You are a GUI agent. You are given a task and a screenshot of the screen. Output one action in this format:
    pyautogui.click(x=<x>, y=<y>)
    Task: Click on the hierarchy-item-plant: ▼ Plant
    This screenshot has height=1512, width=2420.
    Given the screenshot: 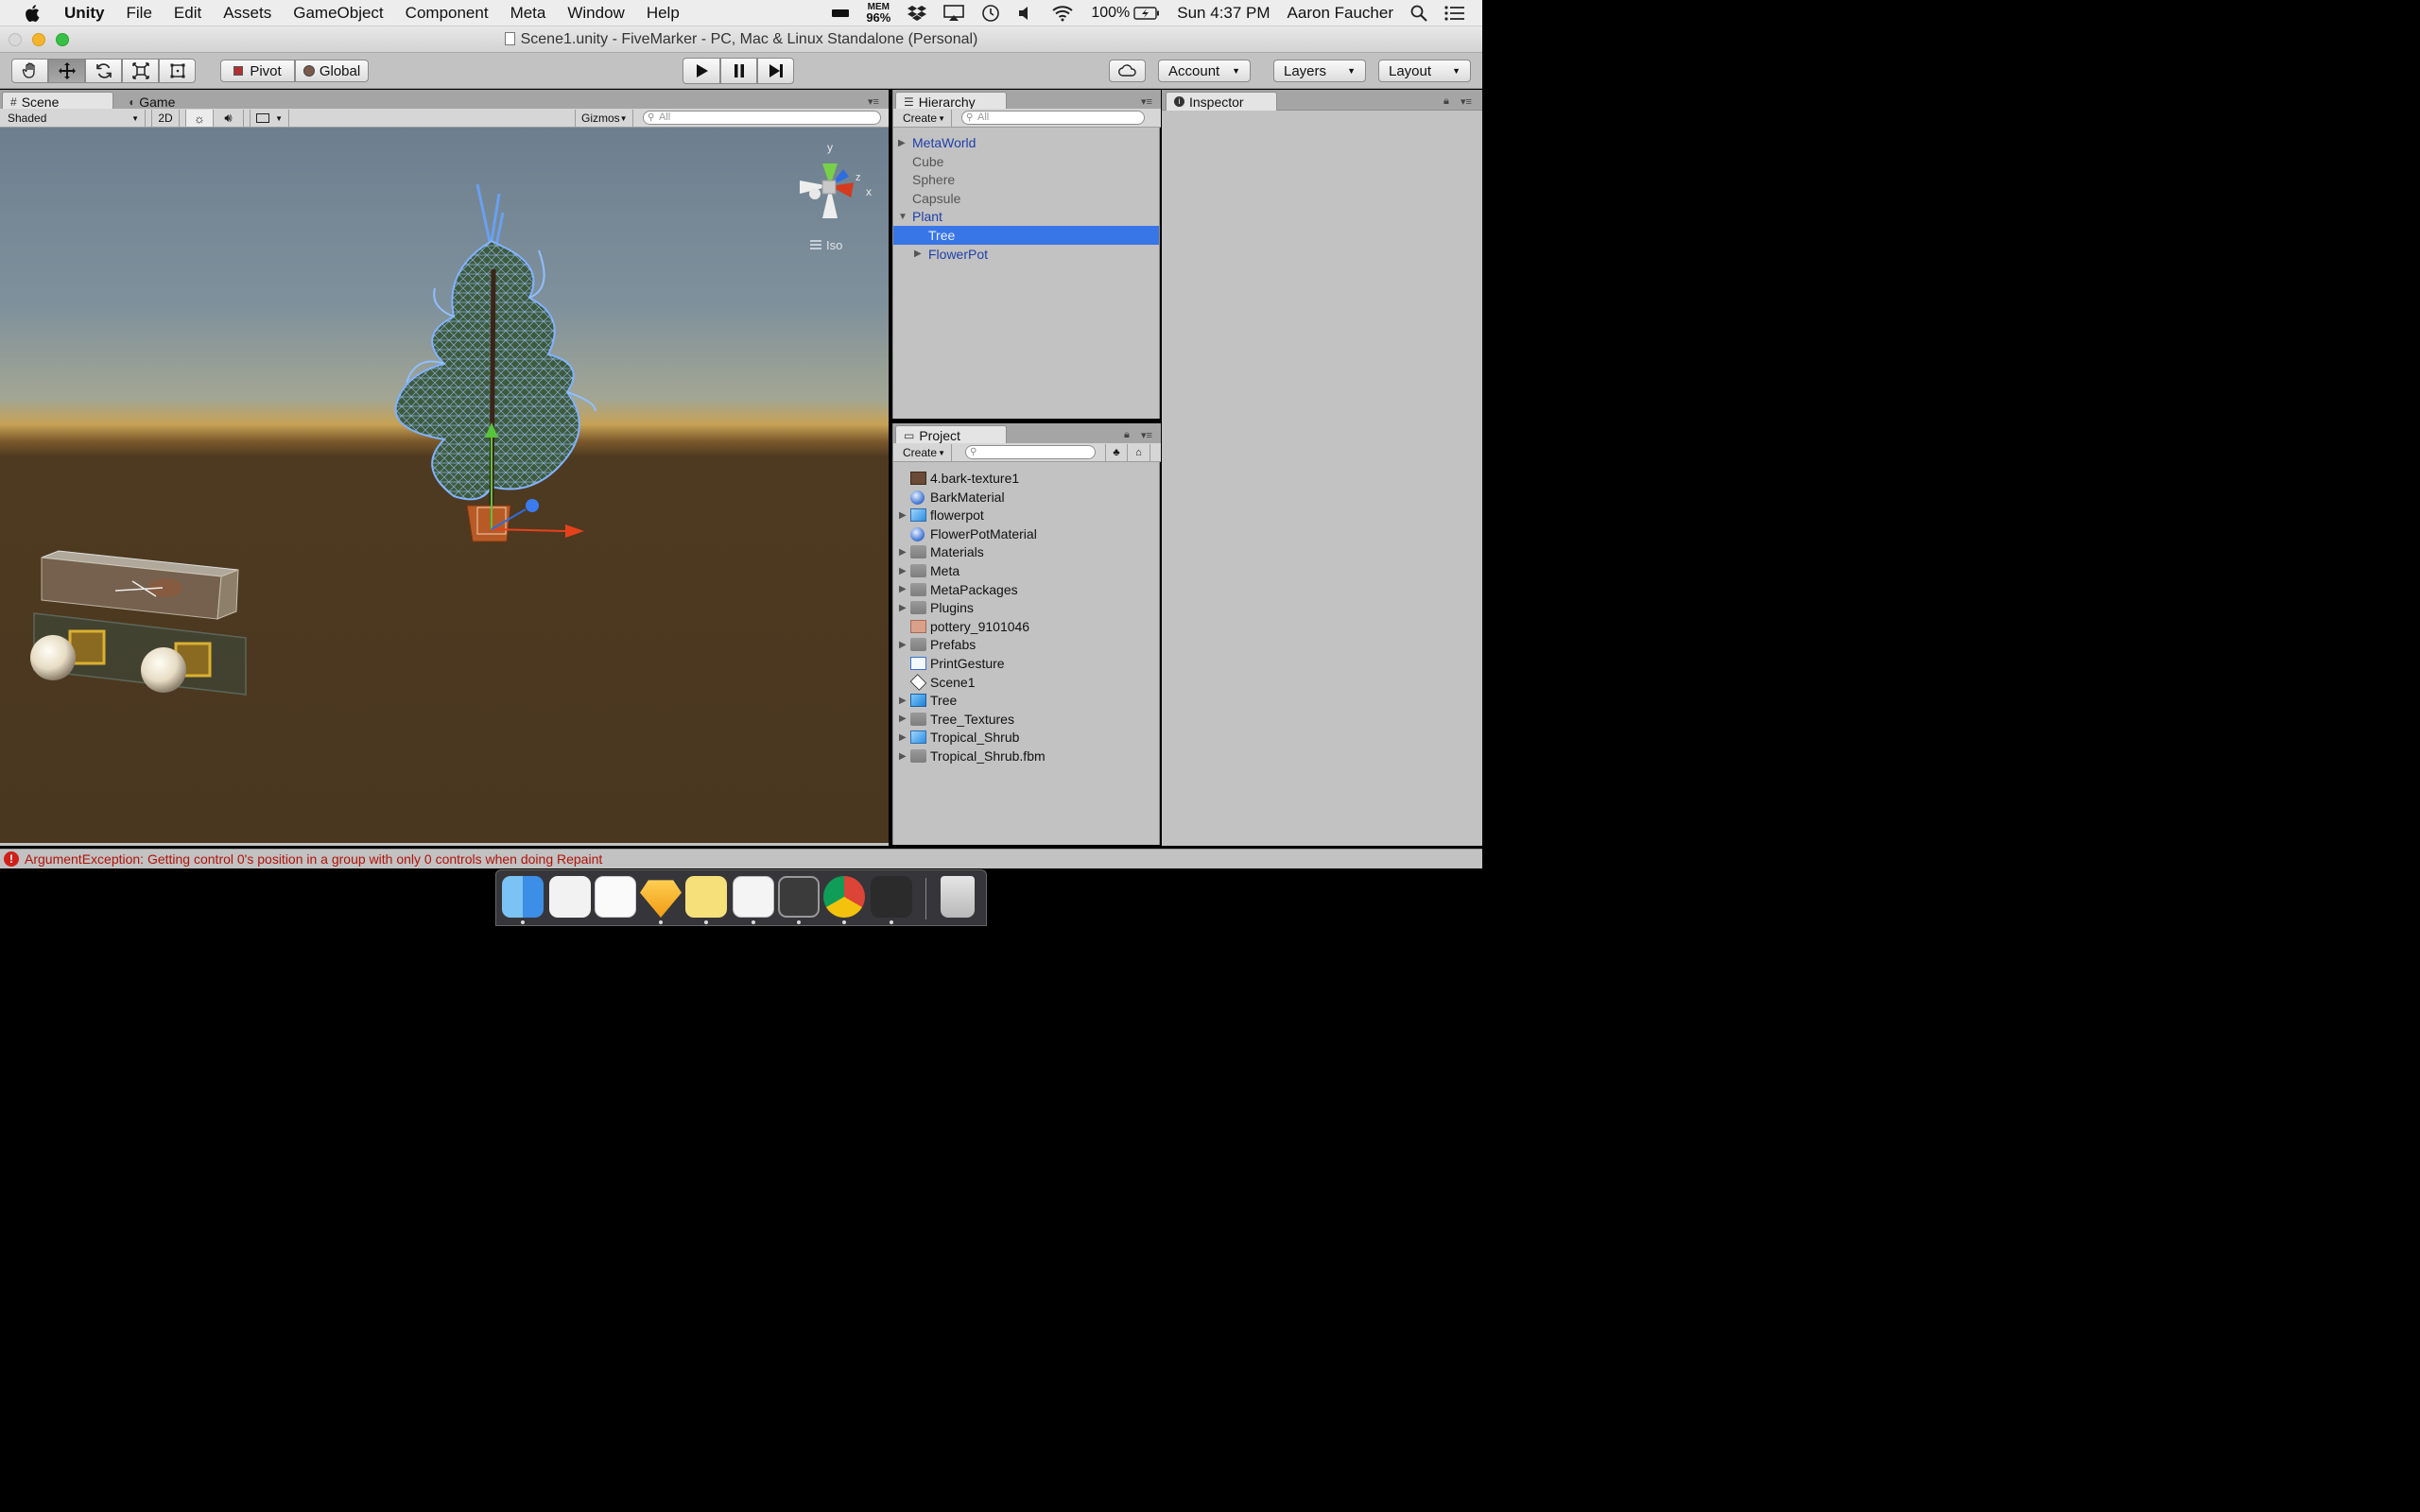 What is the action you would take?
    pyautogui.click(x=1026, y=216)
    